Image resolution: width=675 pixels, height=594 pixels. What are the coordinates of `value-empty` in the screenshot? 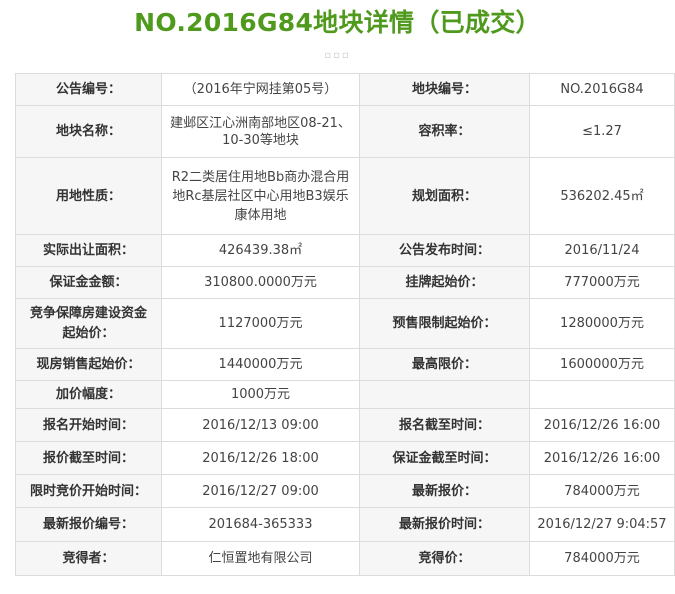 It's located at (602, 394).